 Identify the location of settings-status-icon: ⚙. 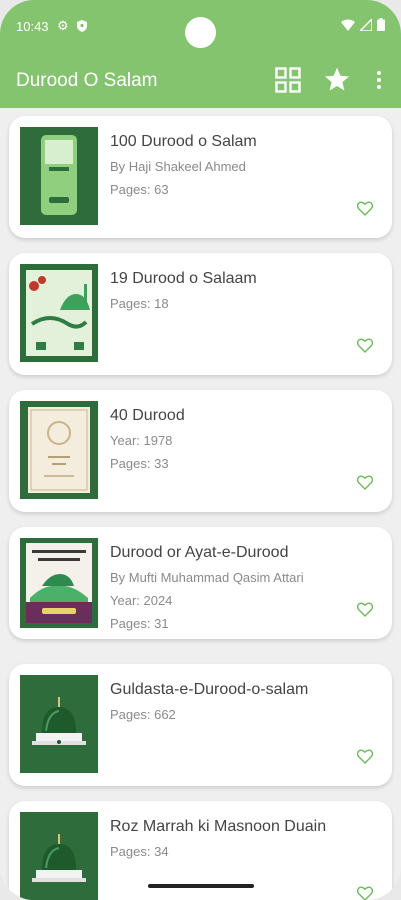
(63, 25).